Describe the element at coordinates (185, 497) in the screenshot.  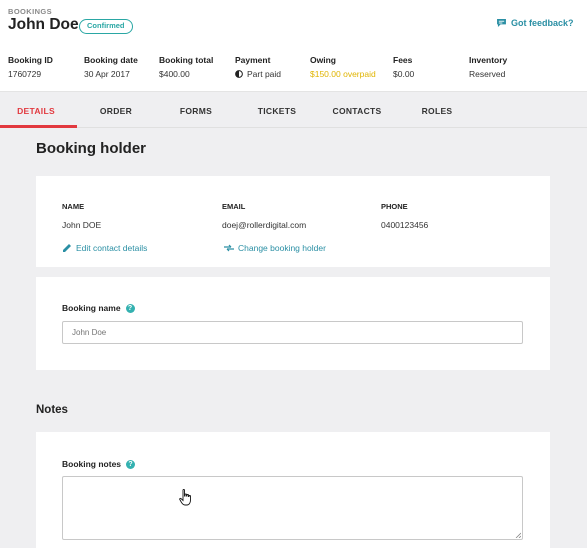
I see `hand-cursor-icon` at that location.